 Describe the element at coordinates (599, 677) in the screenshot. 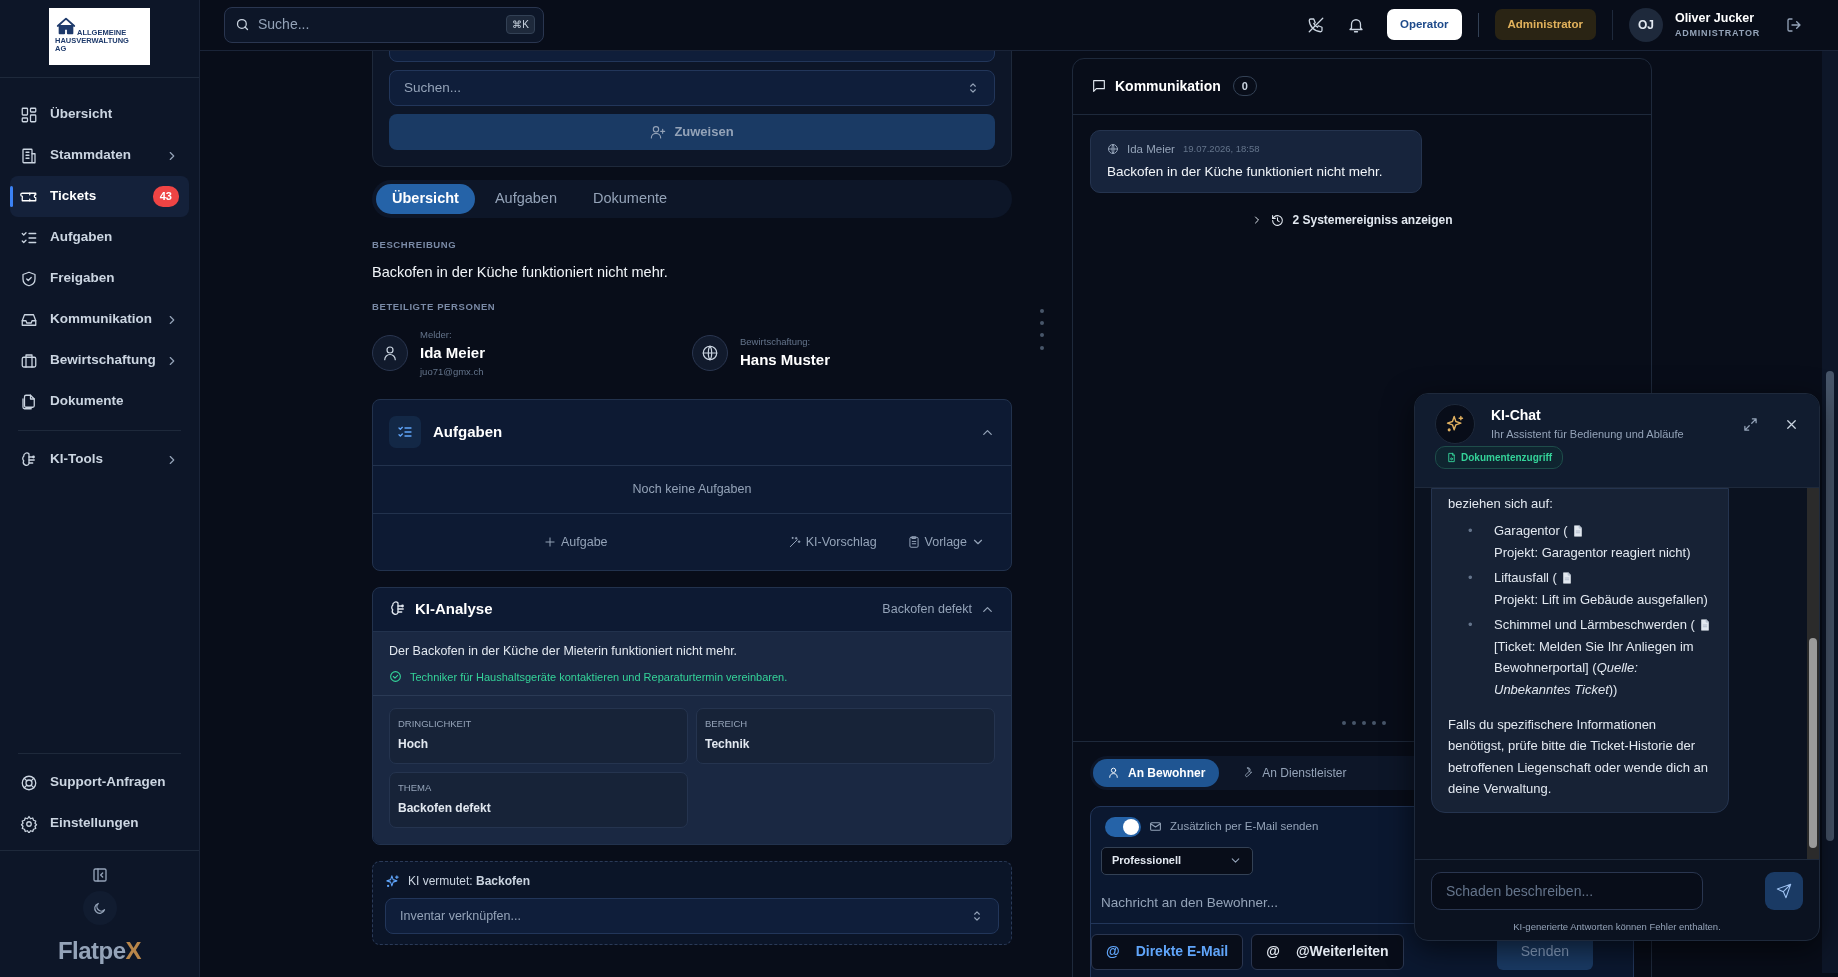

I see `recommendation-text: Techniker für Haushaltsgeräte kontaktieren und Reparaturtermin vereinbaren.` at that location.